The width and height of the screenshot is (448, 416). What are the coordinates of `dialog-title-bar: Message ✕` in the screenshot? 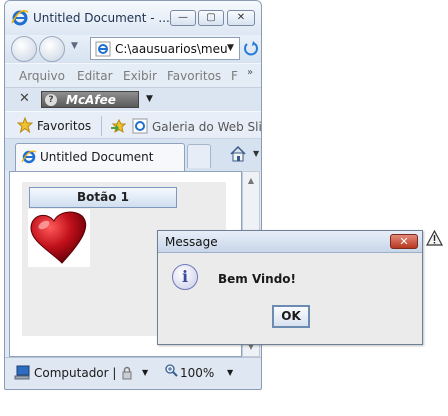 It's located at (290, 242).